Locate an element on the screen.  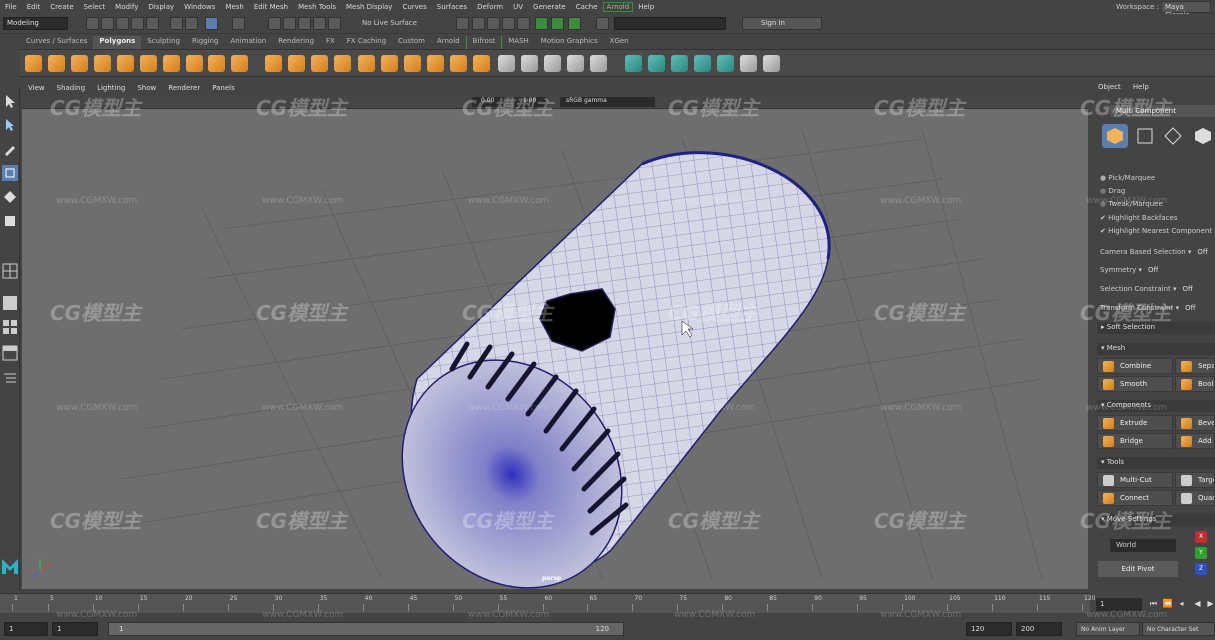
cylindrical-map-icon is located at coordinates (679, 63).